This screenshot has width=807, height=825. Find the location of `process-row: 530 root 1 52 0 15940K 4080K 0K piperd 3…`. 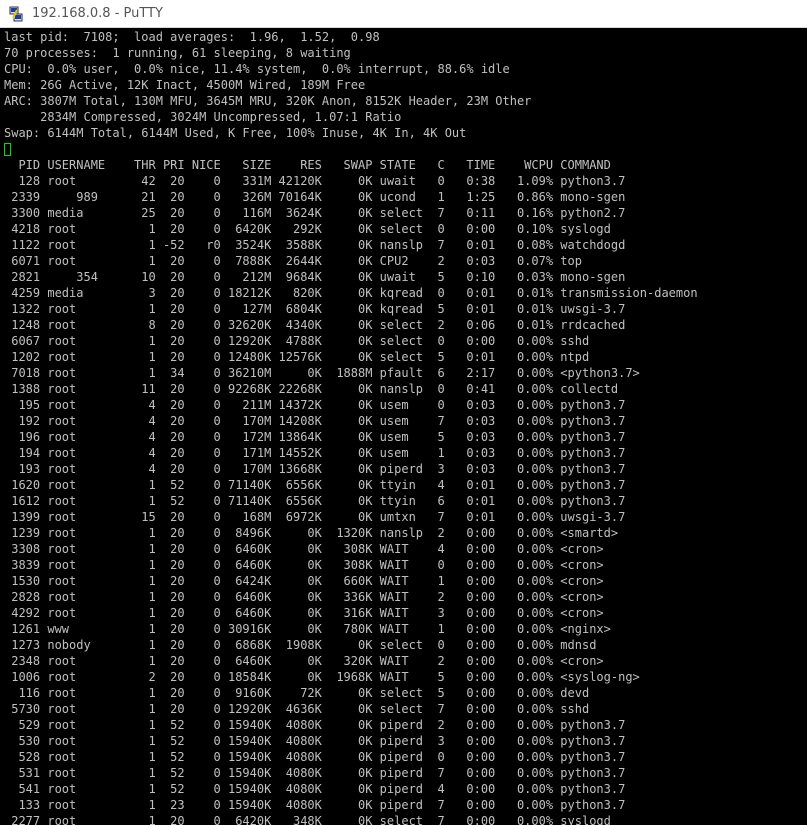

process-row: 530 root 1 52 0 15940K 4080K 0K piperd 3… is located at coordinates (315, 741).